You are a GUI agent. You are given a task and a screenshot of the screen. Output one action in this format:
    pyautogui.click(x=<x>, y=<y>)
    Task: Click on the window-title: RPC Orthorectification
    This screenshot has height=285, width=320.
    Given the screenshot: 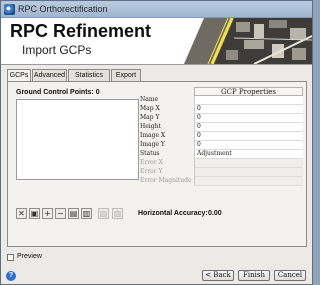 What is the action you would take?
    pyautogui.click(x=63, y=9)
    